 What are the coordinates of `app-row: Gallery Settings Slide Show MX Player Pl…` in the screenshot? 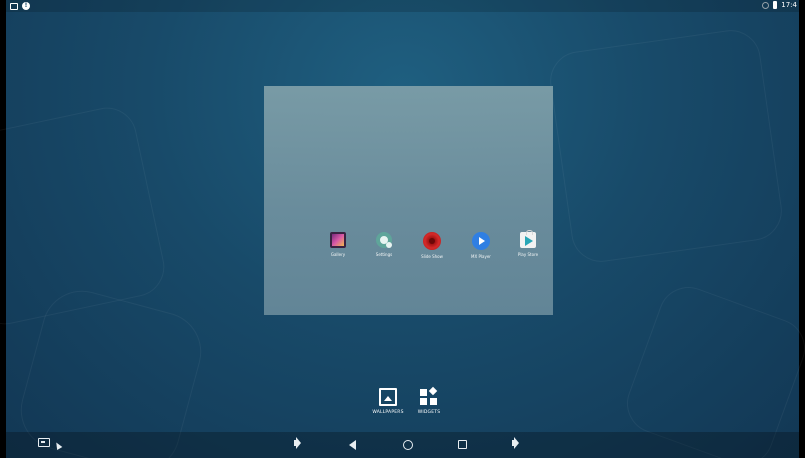 It's located at (438, 250).